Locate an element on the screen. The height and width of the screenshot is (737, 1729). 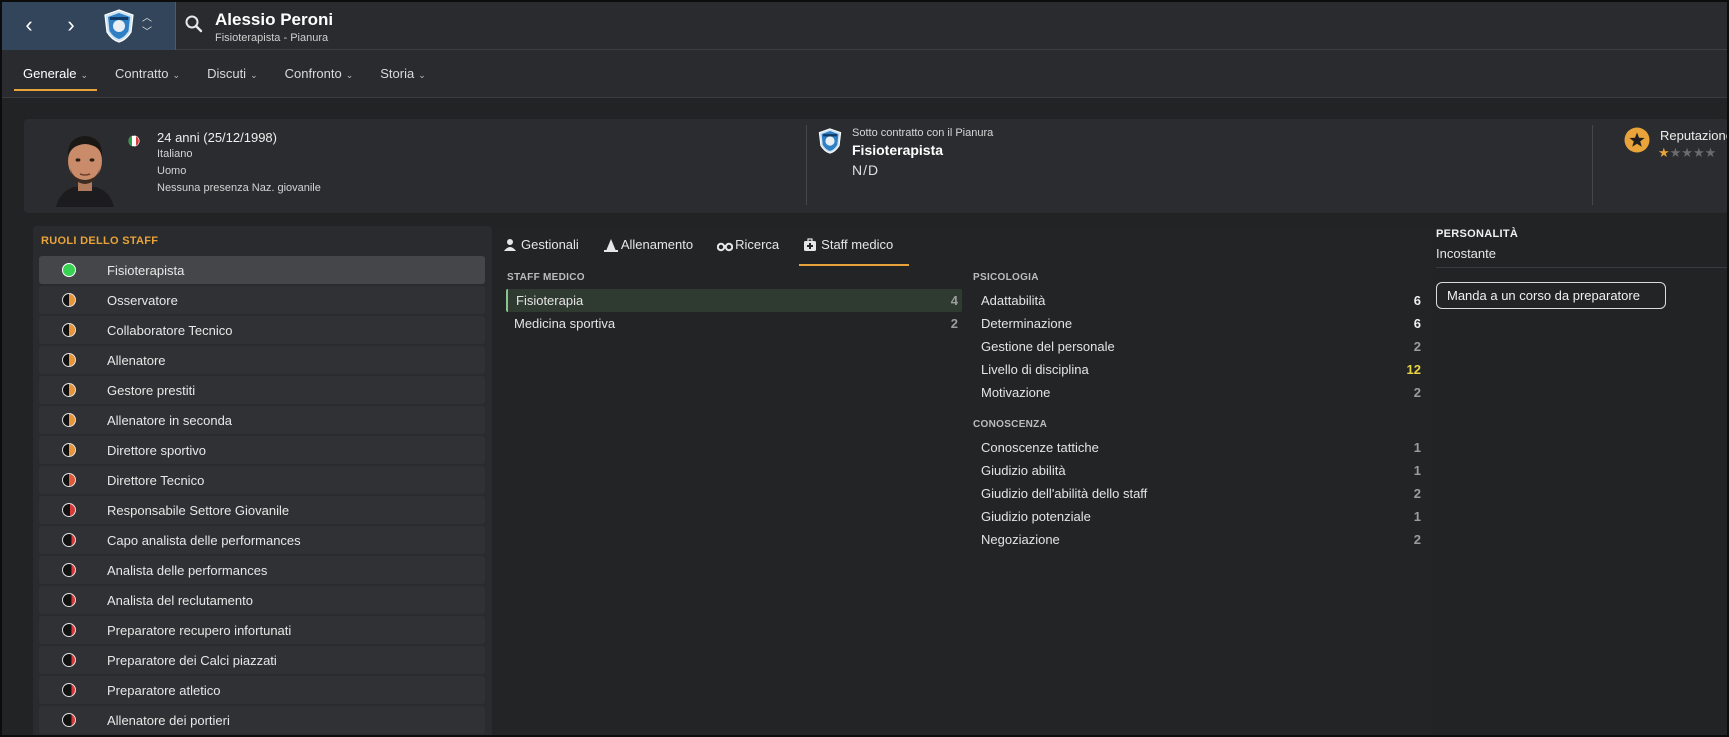
tab-ricerca: Ricerca is located at coordinates (752, 246).